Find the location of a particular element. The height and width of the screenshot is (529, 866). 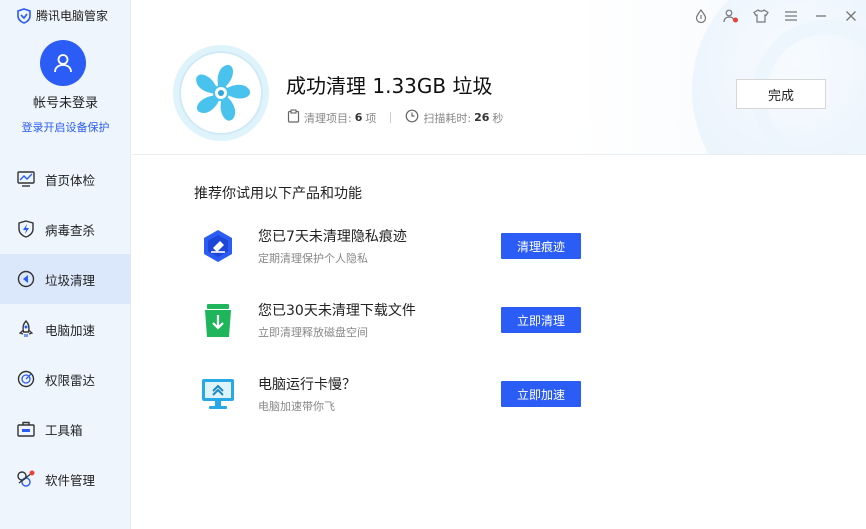

page-title: 成功清理 1.33GB 垃圾 is located at coordinates (389, 86).